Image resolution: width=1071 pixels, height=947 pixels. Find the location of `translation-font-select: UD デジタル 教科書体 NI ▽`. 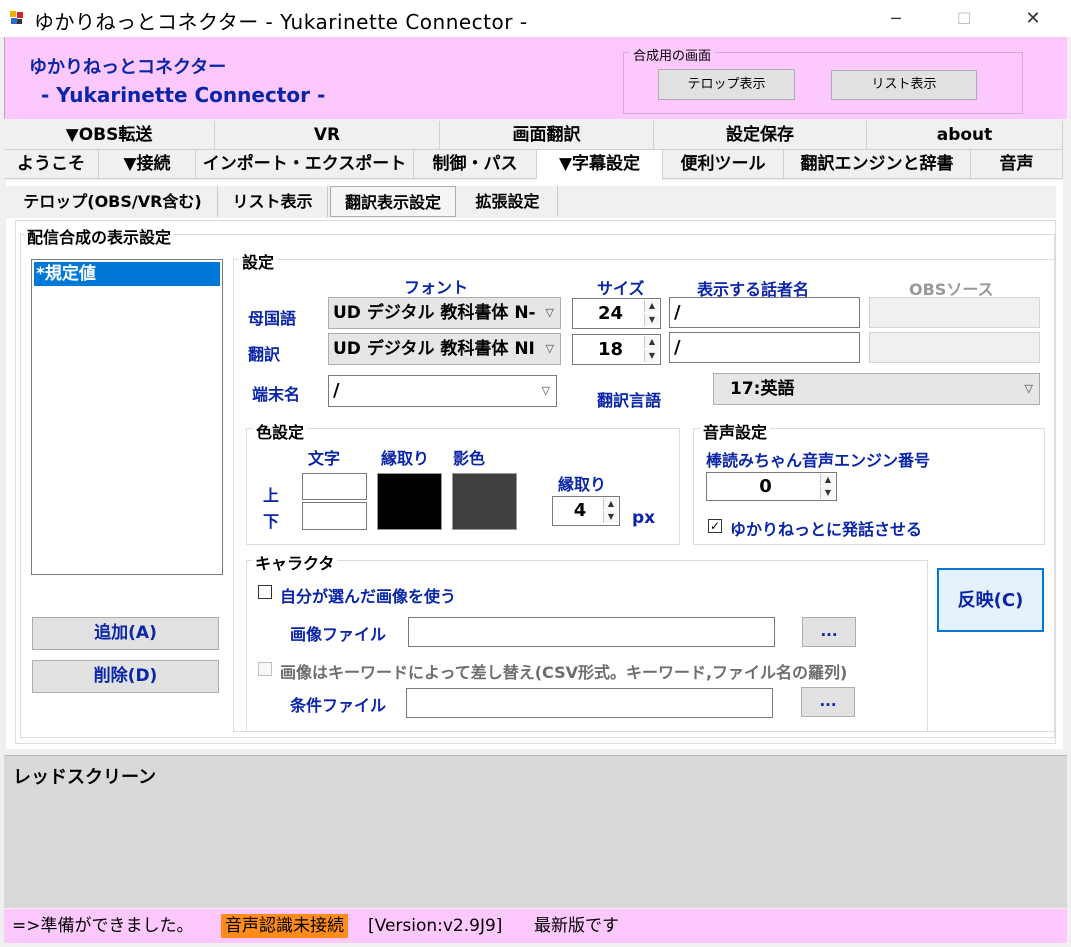

translation-font-select: UD デジタル 教科書体 NI ▽ is located at coordinates (444, 349).